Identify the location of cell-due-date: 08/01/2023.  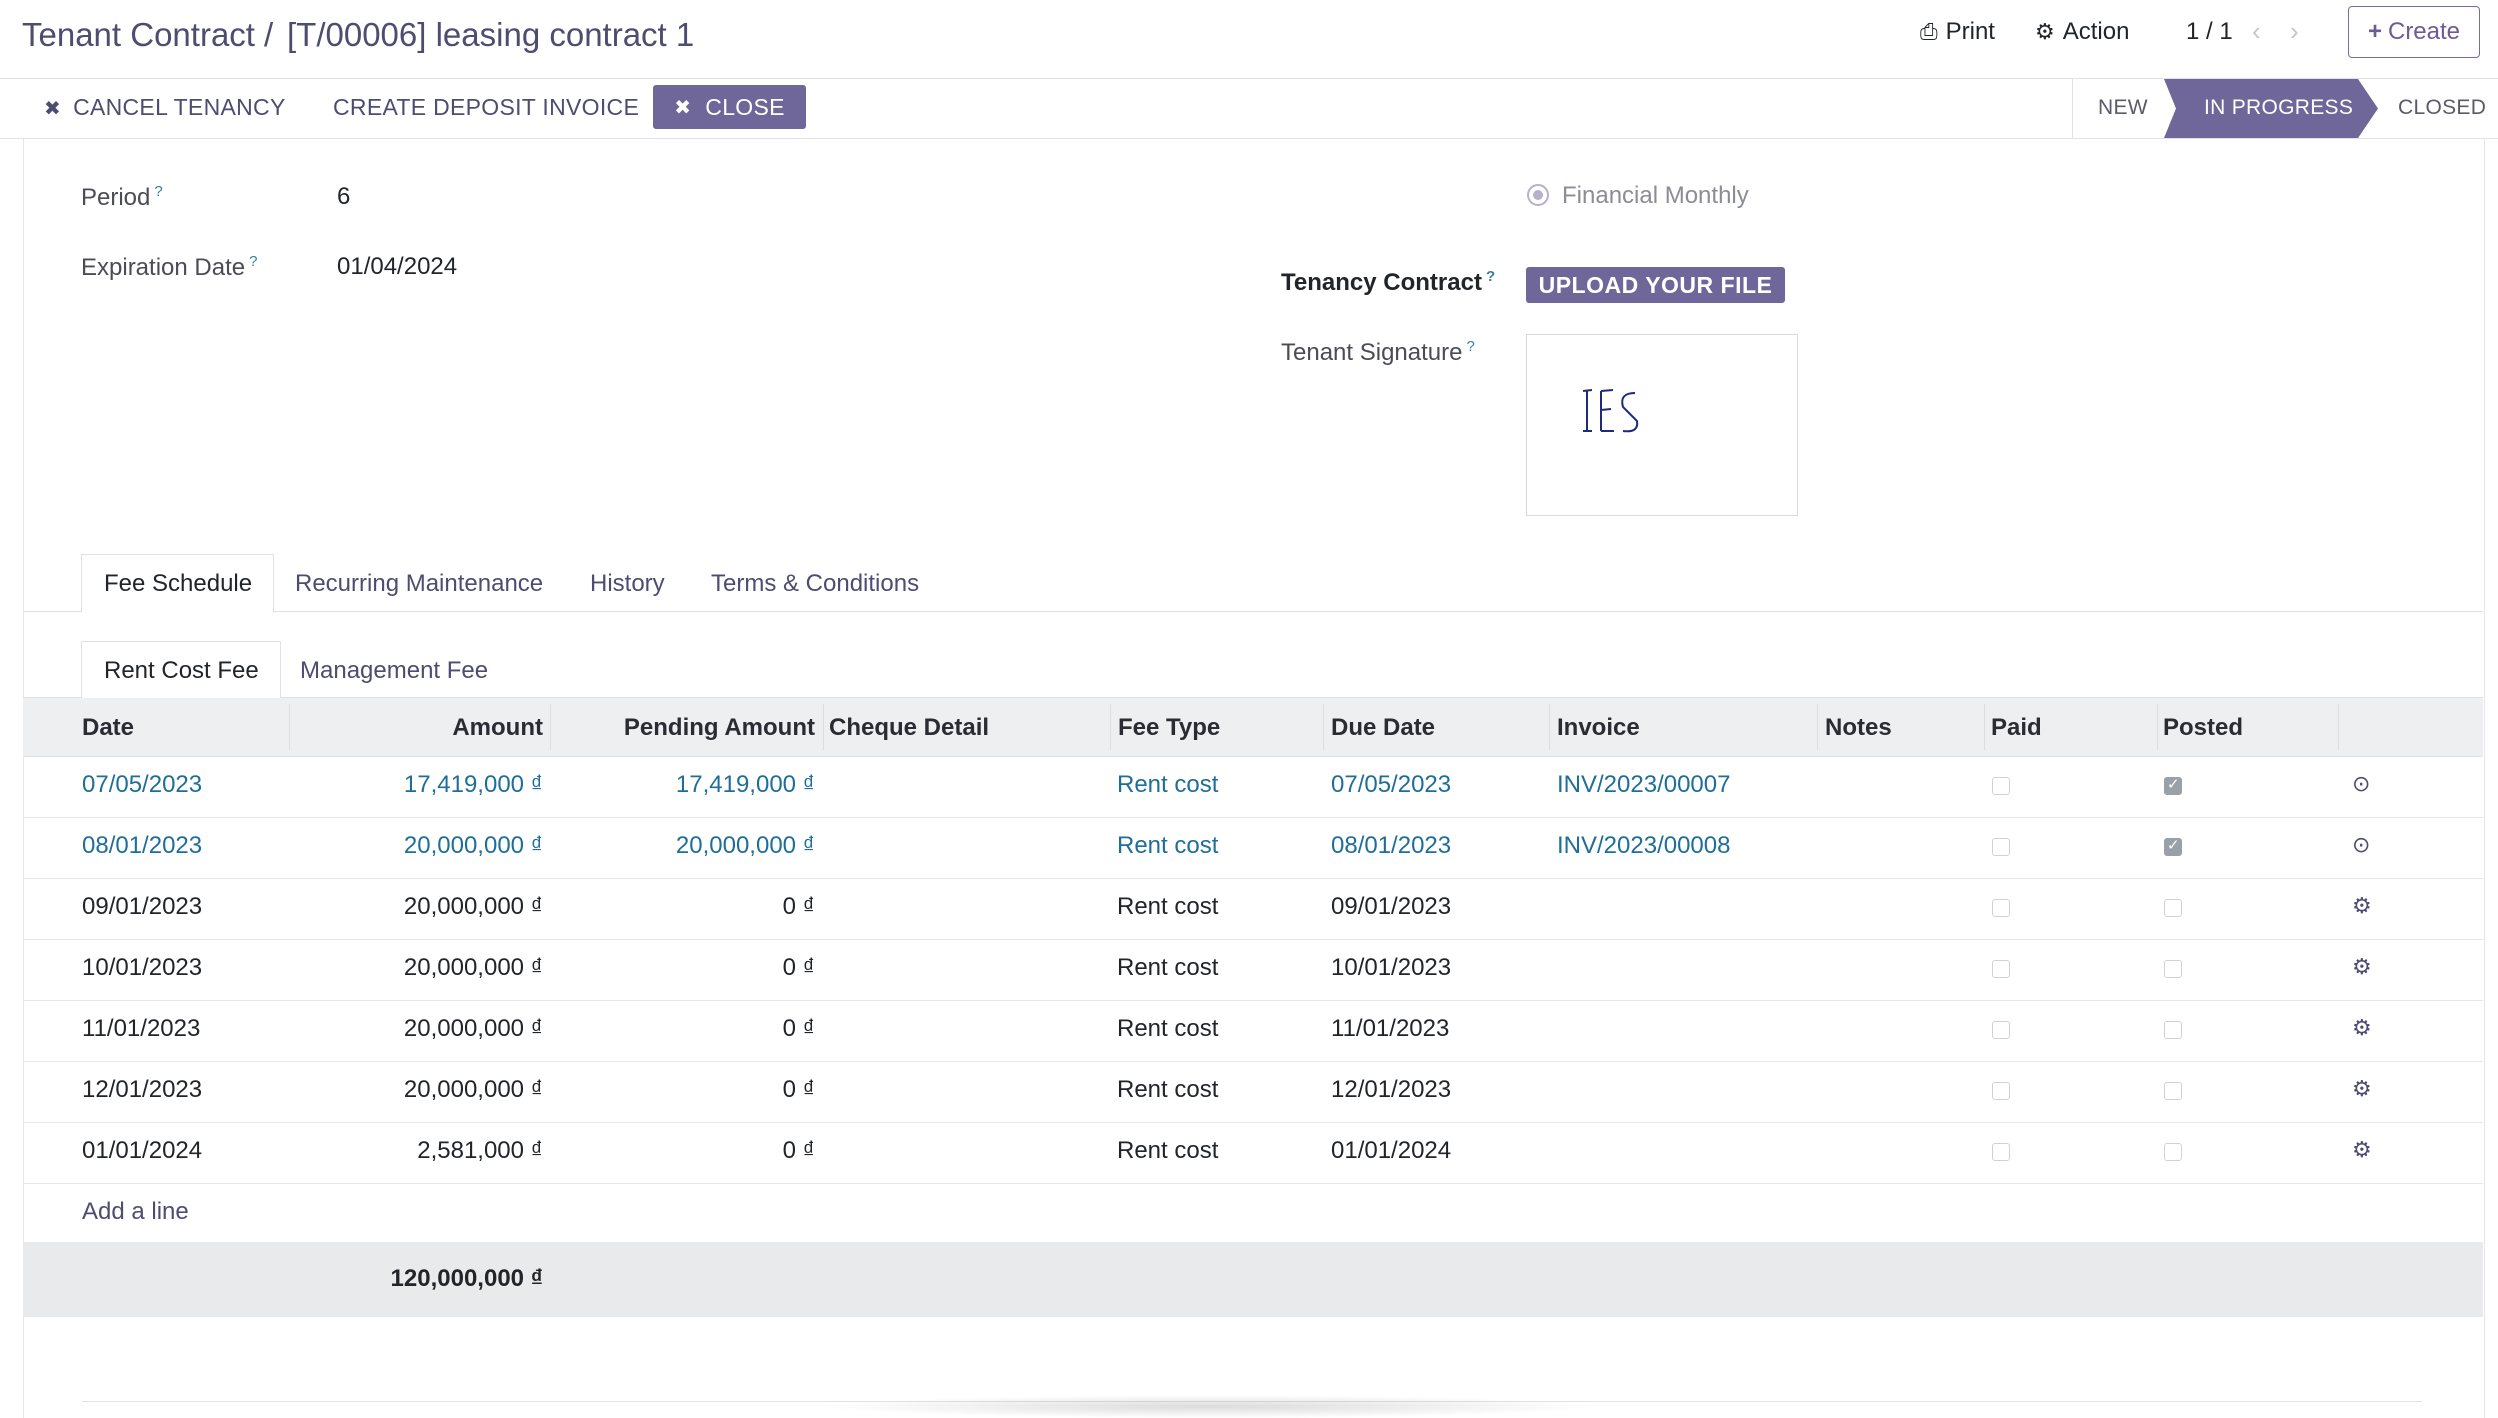
(1391, 846).